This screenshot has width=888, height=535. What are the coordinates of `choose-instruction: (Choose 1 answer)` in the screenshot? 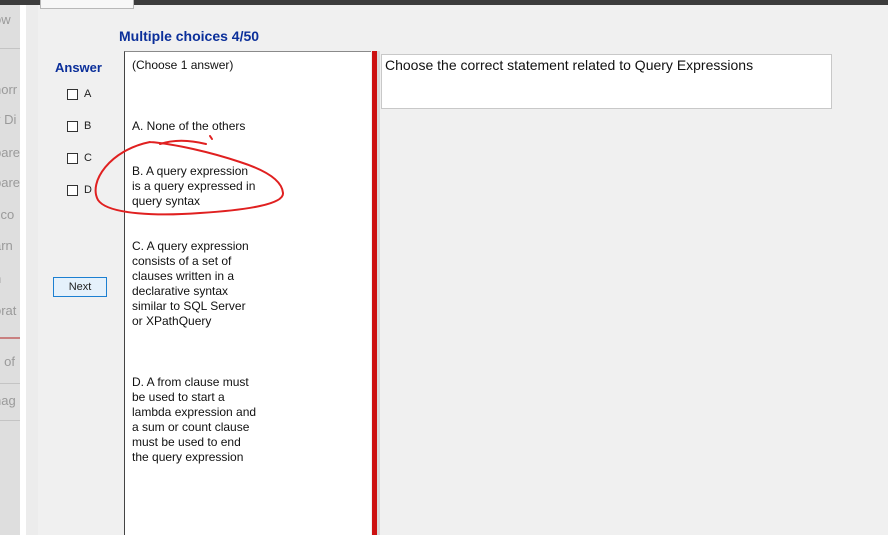 It's located at (183, 65).